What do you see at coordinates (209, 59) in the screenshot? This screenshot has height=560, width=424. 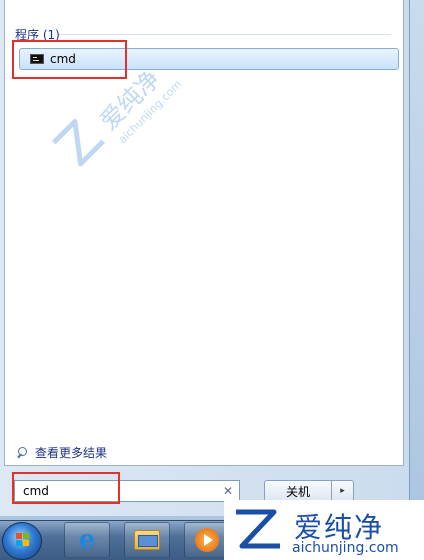 I see `result-item-cmd: cmd` at bounding box center [209, 59].